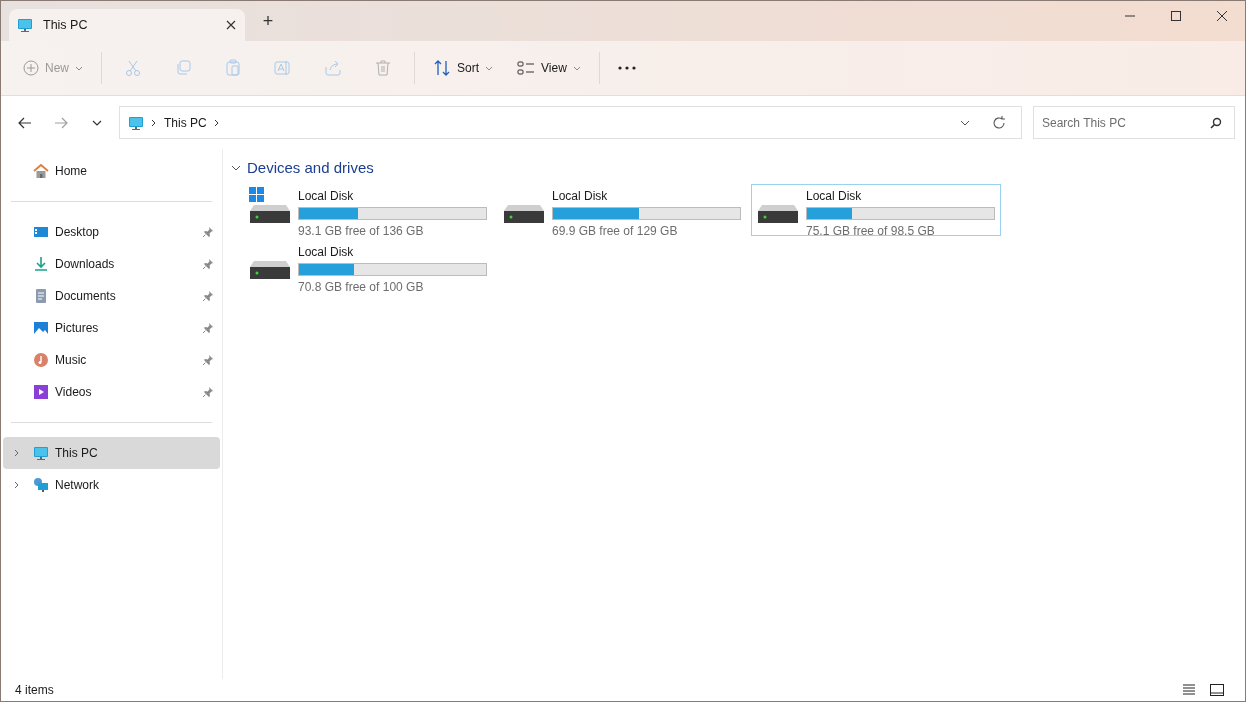  Describe the element at coordinates (127, 25) in the screenshot. I see `tab: This PC` at that location.